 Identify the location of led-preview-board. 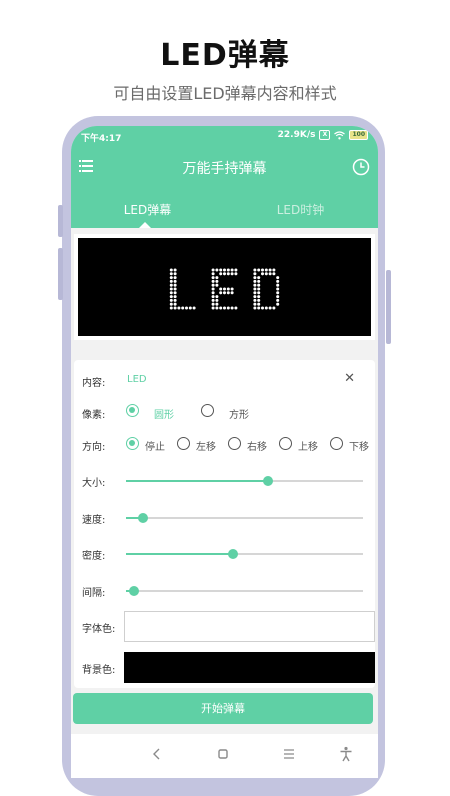
(224, 287).